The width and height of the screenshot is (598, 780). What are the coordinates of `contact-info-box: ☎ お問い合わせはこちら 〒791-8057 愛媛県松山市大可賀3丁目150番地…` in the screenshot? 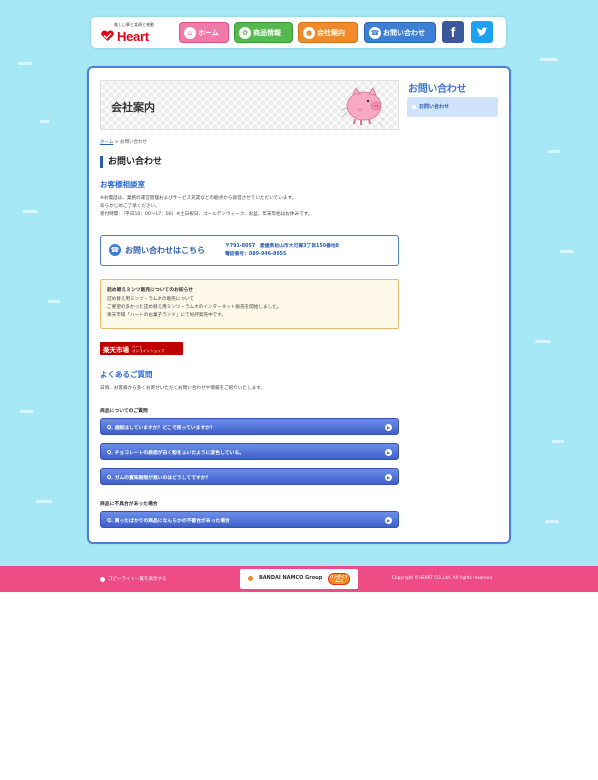 It's located at (249, 250).